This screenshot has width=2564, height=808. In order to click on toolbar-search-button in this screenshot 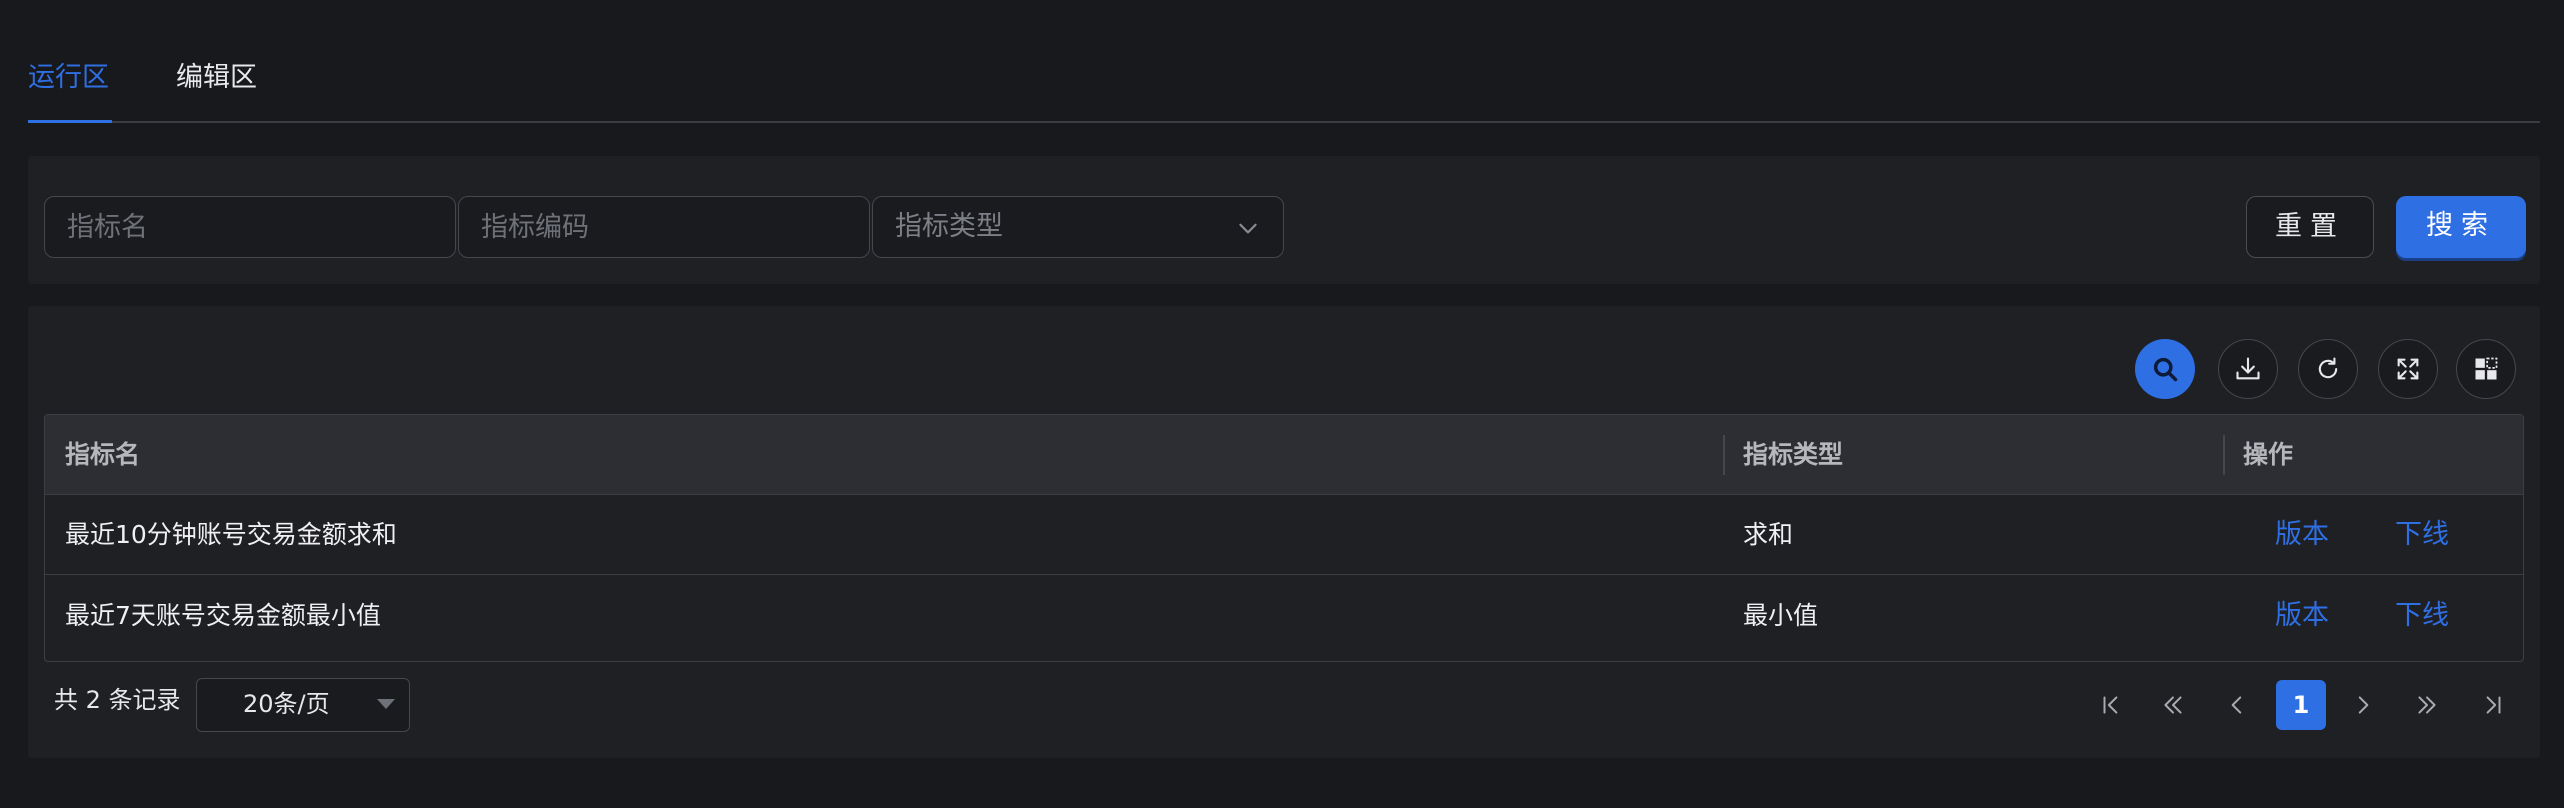, I will do `click(2165, 369)`.